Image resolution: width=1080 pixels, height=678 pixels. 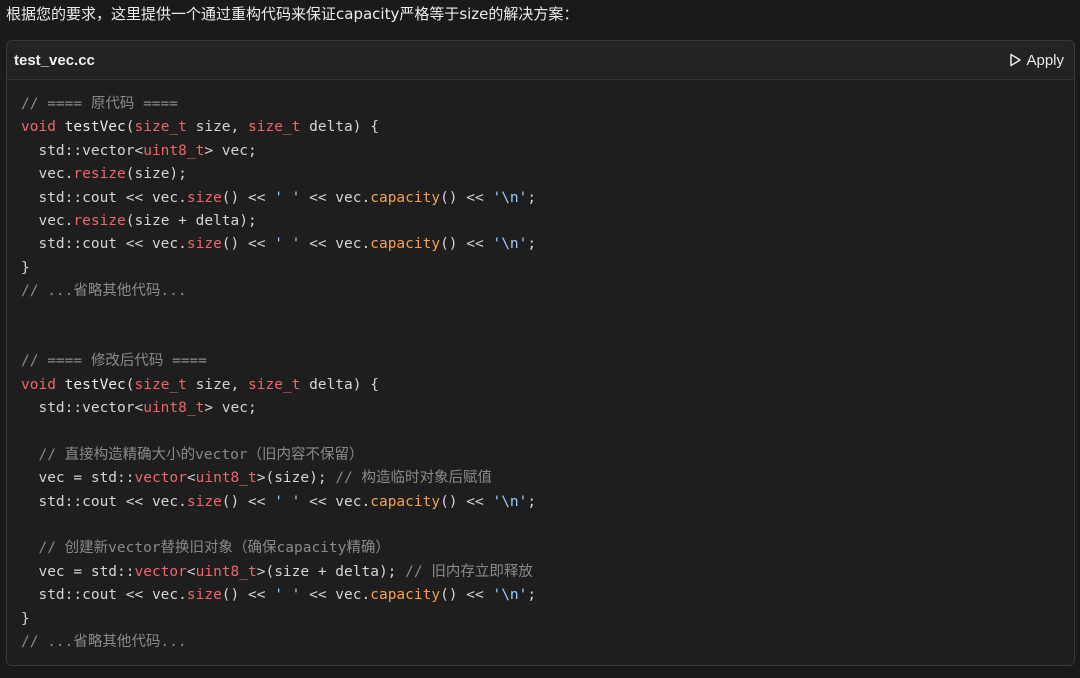 What do you see at coordinates (296, 478) in the screenshot?
I see `code-token: >(size);` at bounding box center [296, 478].